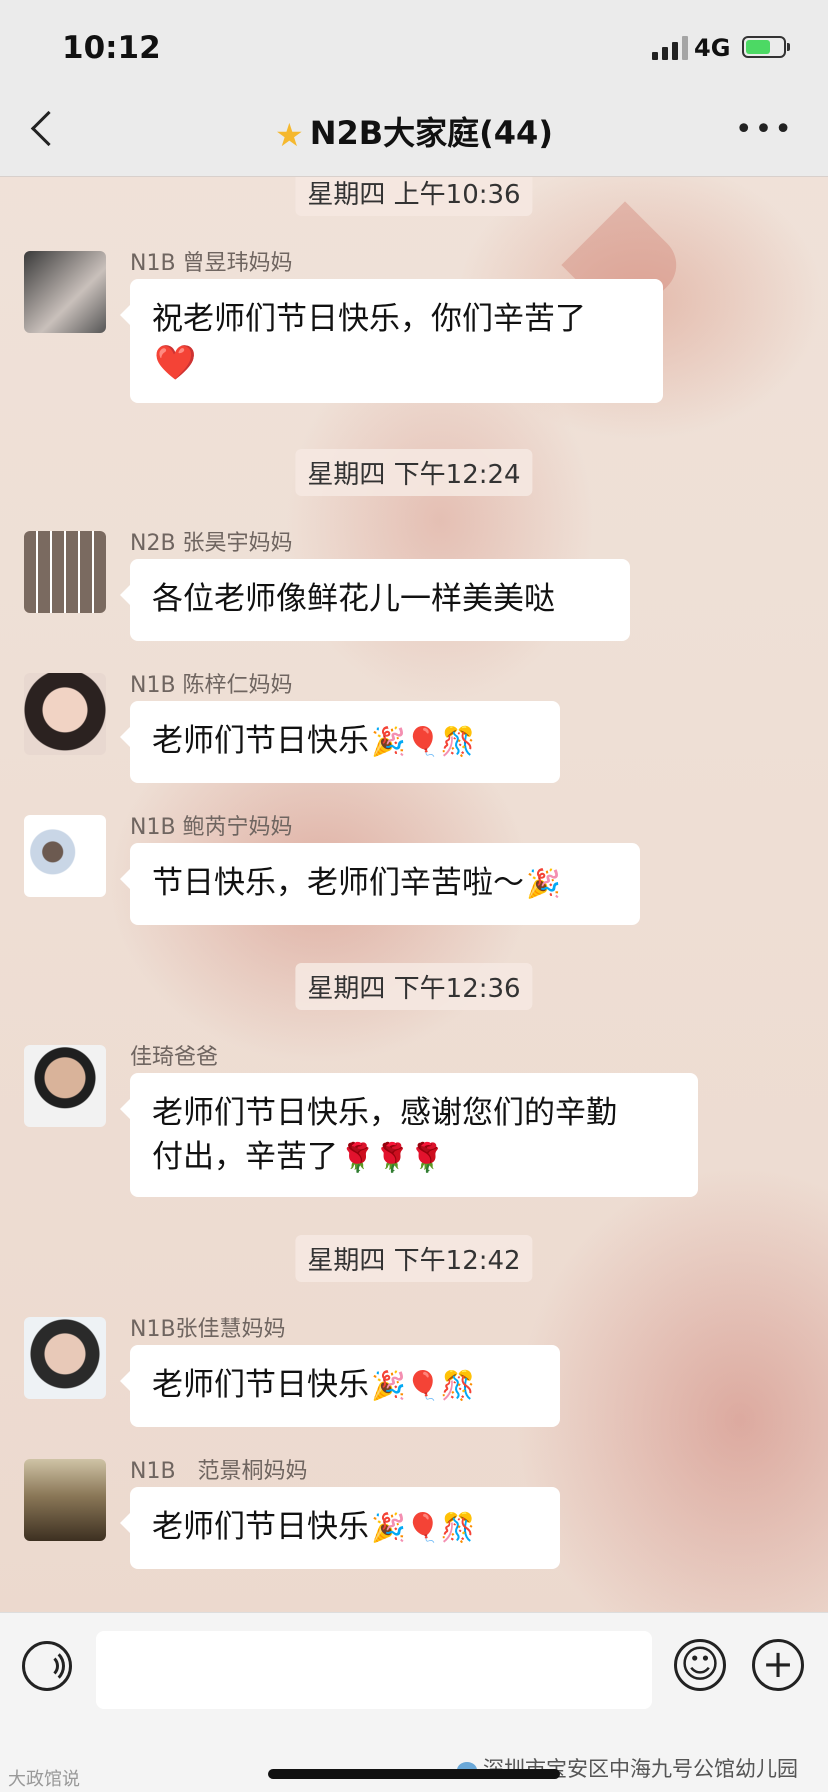 The image size is (828, 1792). What do you see at coordinates (670, 48) in the screenshot?
I see `signal-icon` at bounding box center [670, 48].